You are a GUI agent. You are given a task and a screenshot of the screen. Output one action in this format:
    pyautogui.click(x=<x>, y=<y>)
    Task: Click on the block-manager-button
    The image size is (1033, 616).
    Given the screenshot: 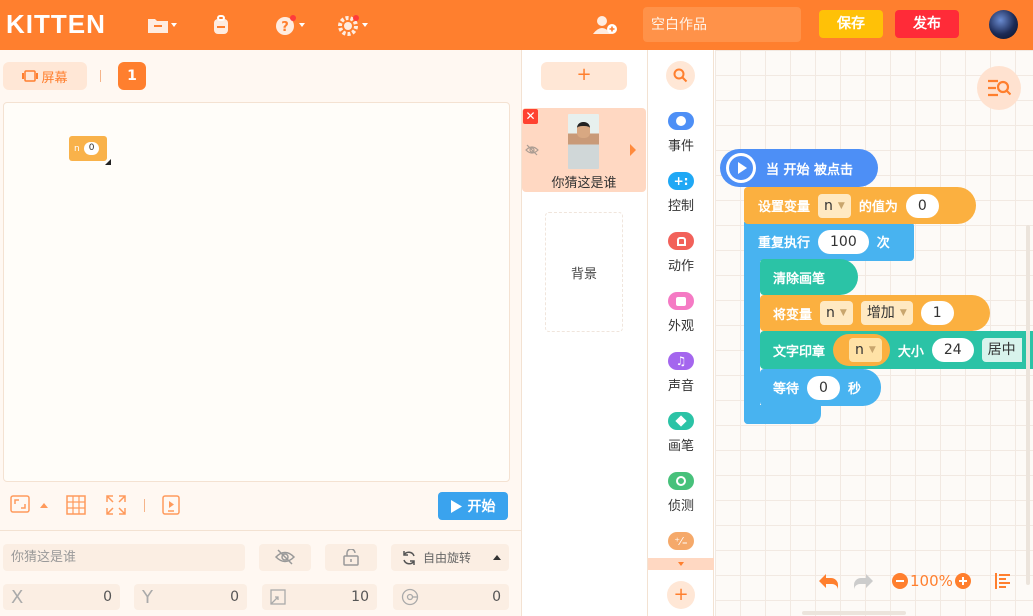 What is the action you would take?
    pyautogui.click(x=999, y=88)
    